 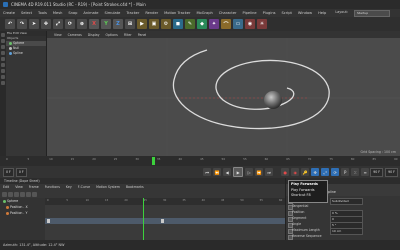 What do you see at coordinates (90, 13) in the screenshot?
I see `menu-animate: Animate` at bounding box center [90, 13].